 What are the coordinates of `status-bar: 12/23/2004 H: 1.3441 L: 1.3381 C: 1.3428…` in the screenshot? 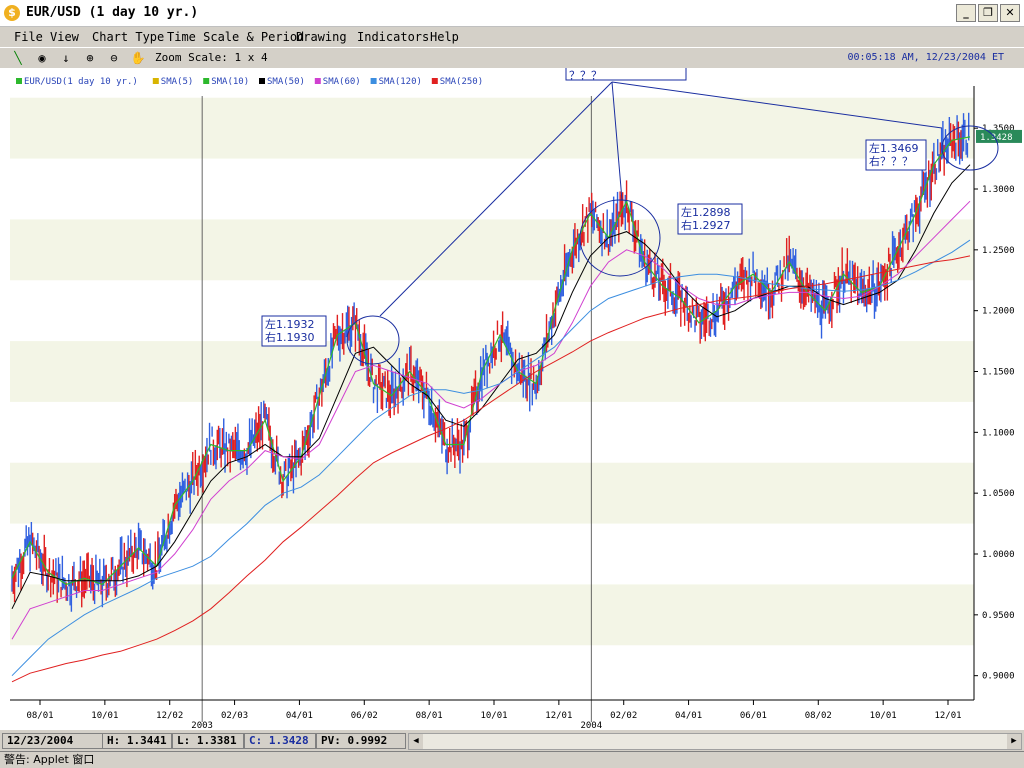 It's located at (512, 741).